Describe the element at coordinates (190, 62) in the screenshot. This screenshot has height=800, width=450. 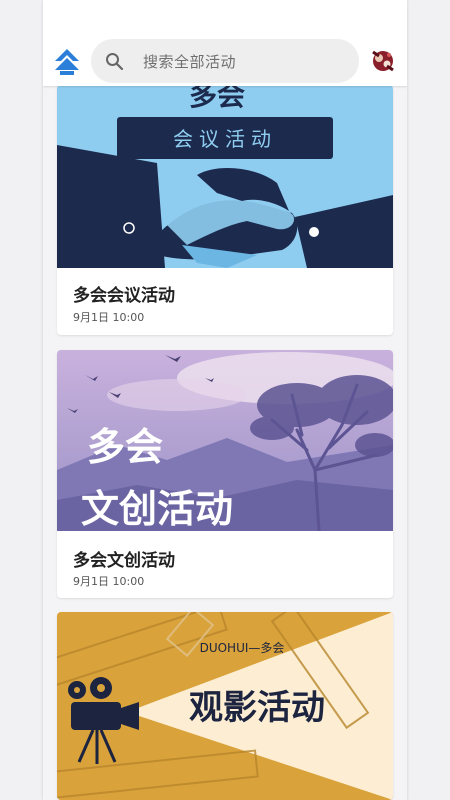
I see `search-placeholder: 搜索全部活动` at that location.